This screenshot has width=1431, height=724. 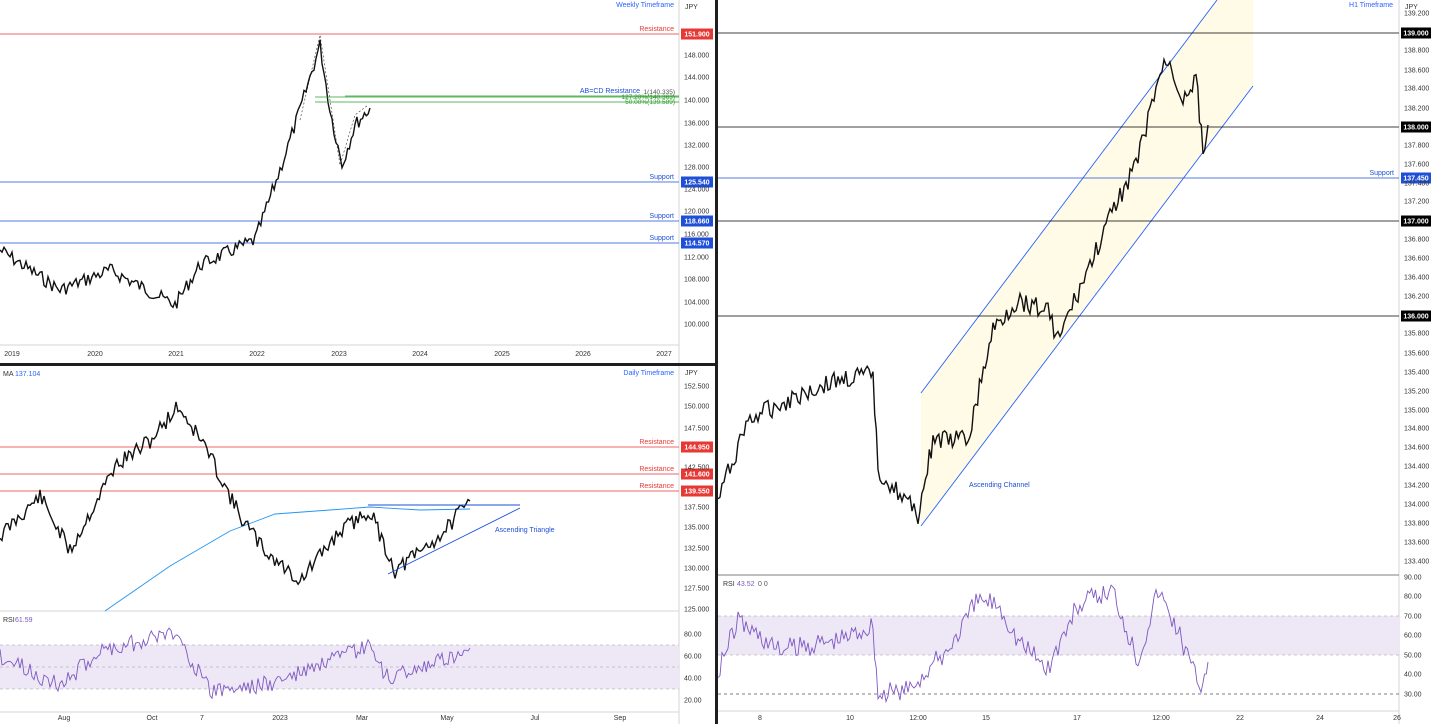 What do you see at coordinates (1416, 184) in the screenshot?
I see `h1-price-tick: 137.400` at bounding box center [1416, 184].